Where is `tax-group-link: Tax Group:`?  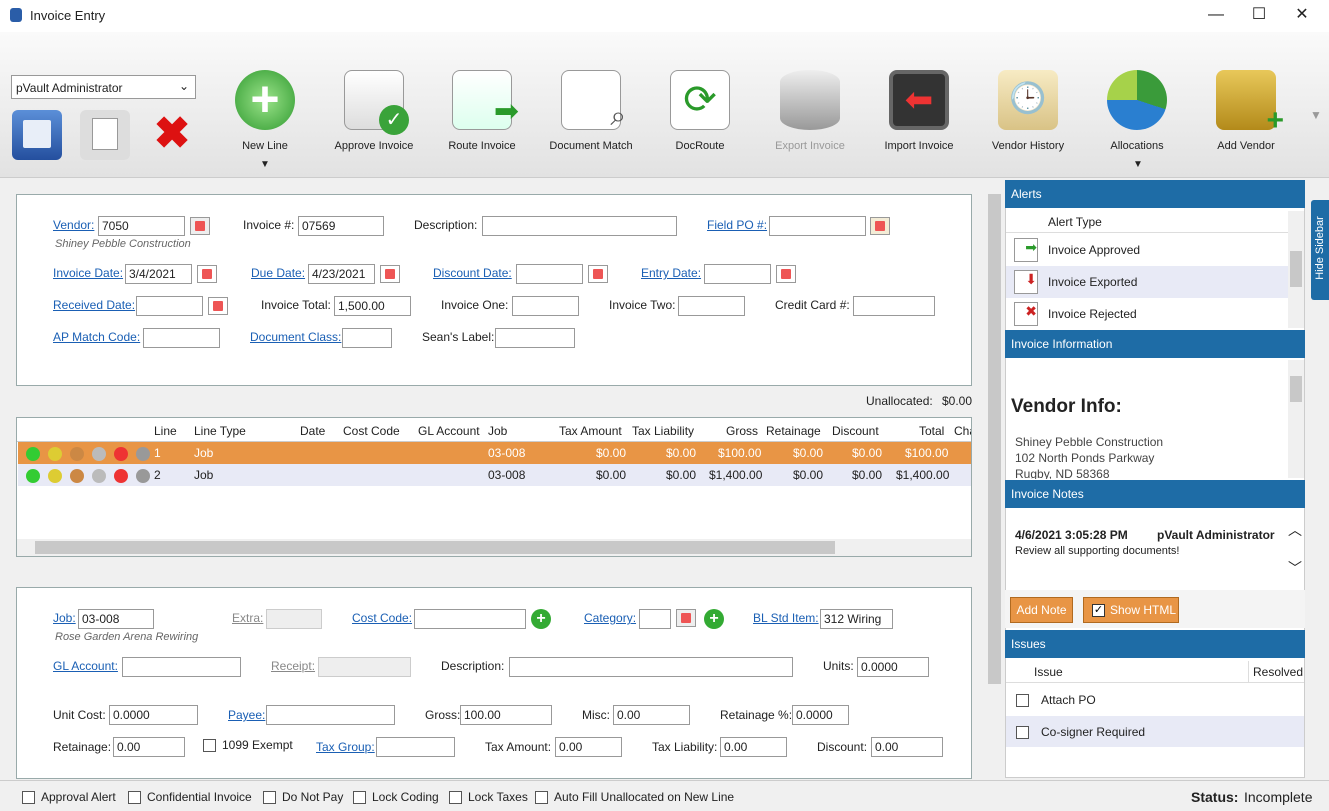
tax-group-link: Tax Group: is located at coordinates (345, 747).